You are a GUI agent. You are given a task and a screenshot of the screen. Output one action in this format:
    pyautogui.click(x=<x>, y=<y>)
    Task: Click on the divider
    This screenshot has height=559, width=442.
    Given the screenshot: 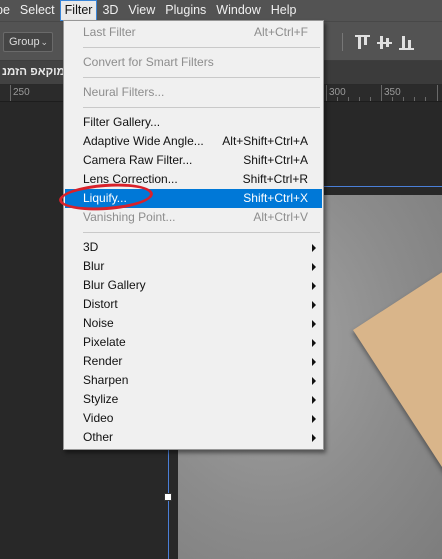 What is the action you would take?
    pyautogui.click(x=342, y=42)
    